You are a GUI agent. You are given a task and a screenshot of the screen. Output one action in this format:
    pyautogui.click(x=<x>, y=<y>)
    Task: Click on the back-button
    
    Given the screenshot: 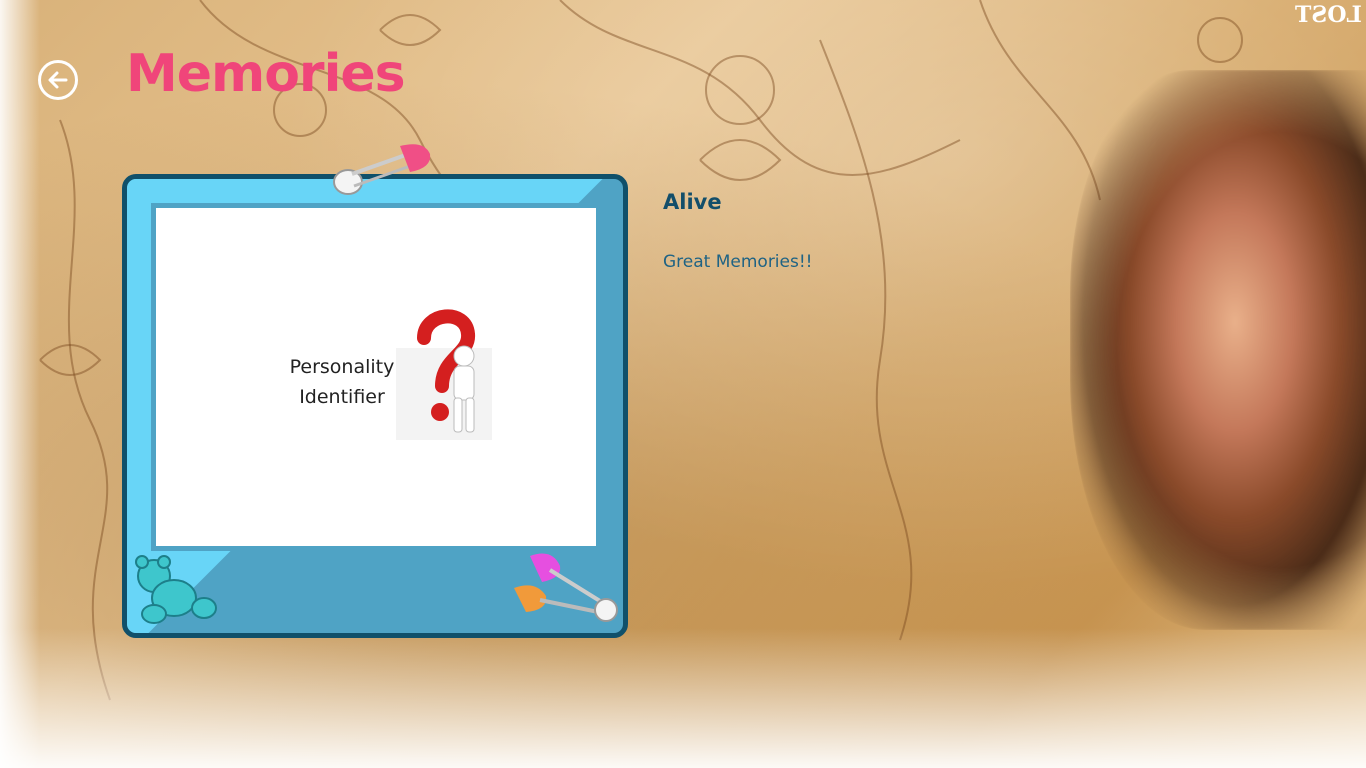 What is the action you would take?
    pyautogui.click(x=58, y=80)
    